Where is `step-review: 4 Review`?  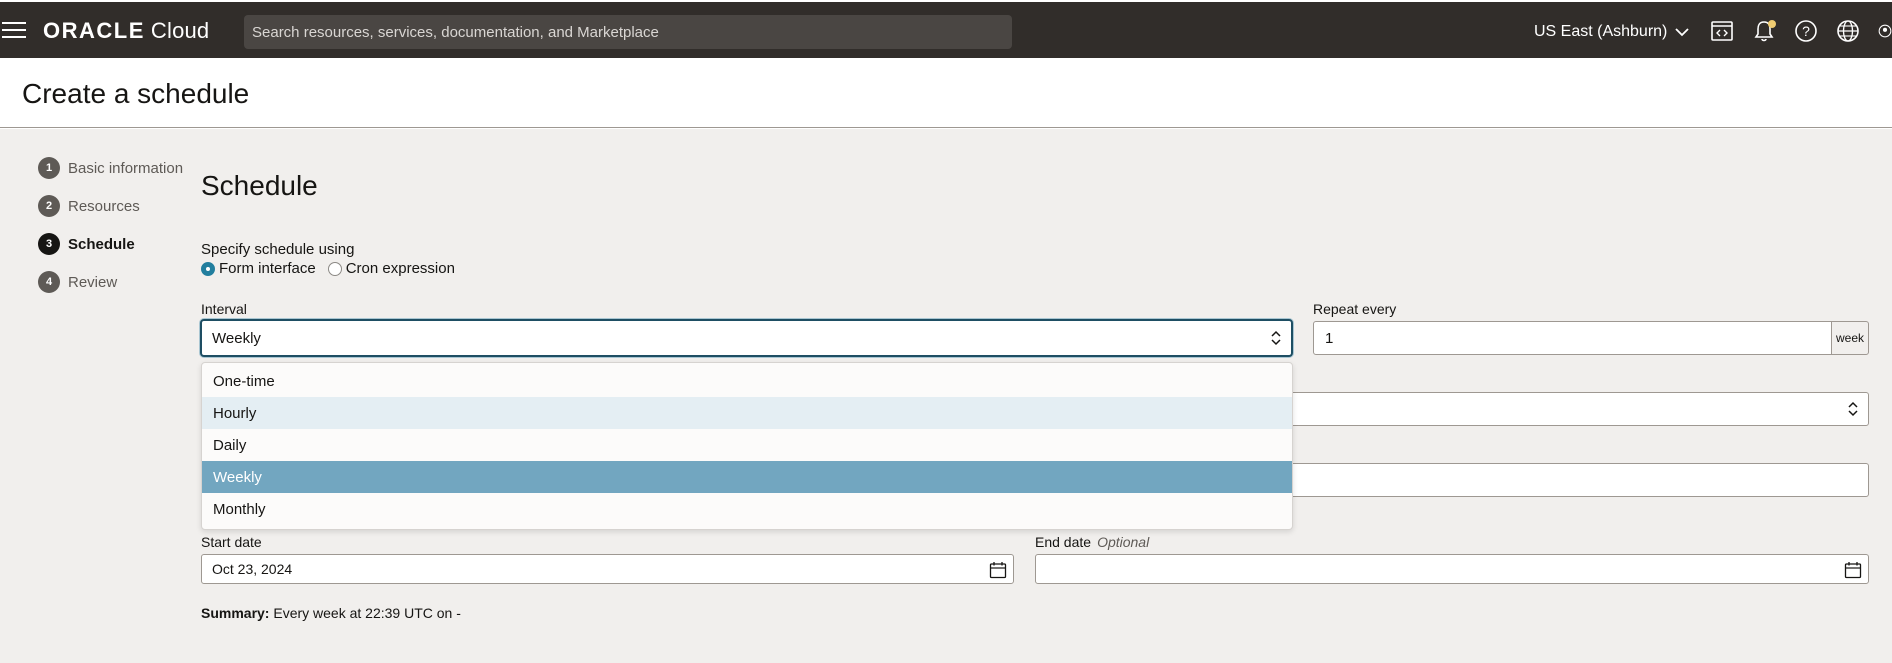 step-review: 4 Review is located at coordinates (110, 282).